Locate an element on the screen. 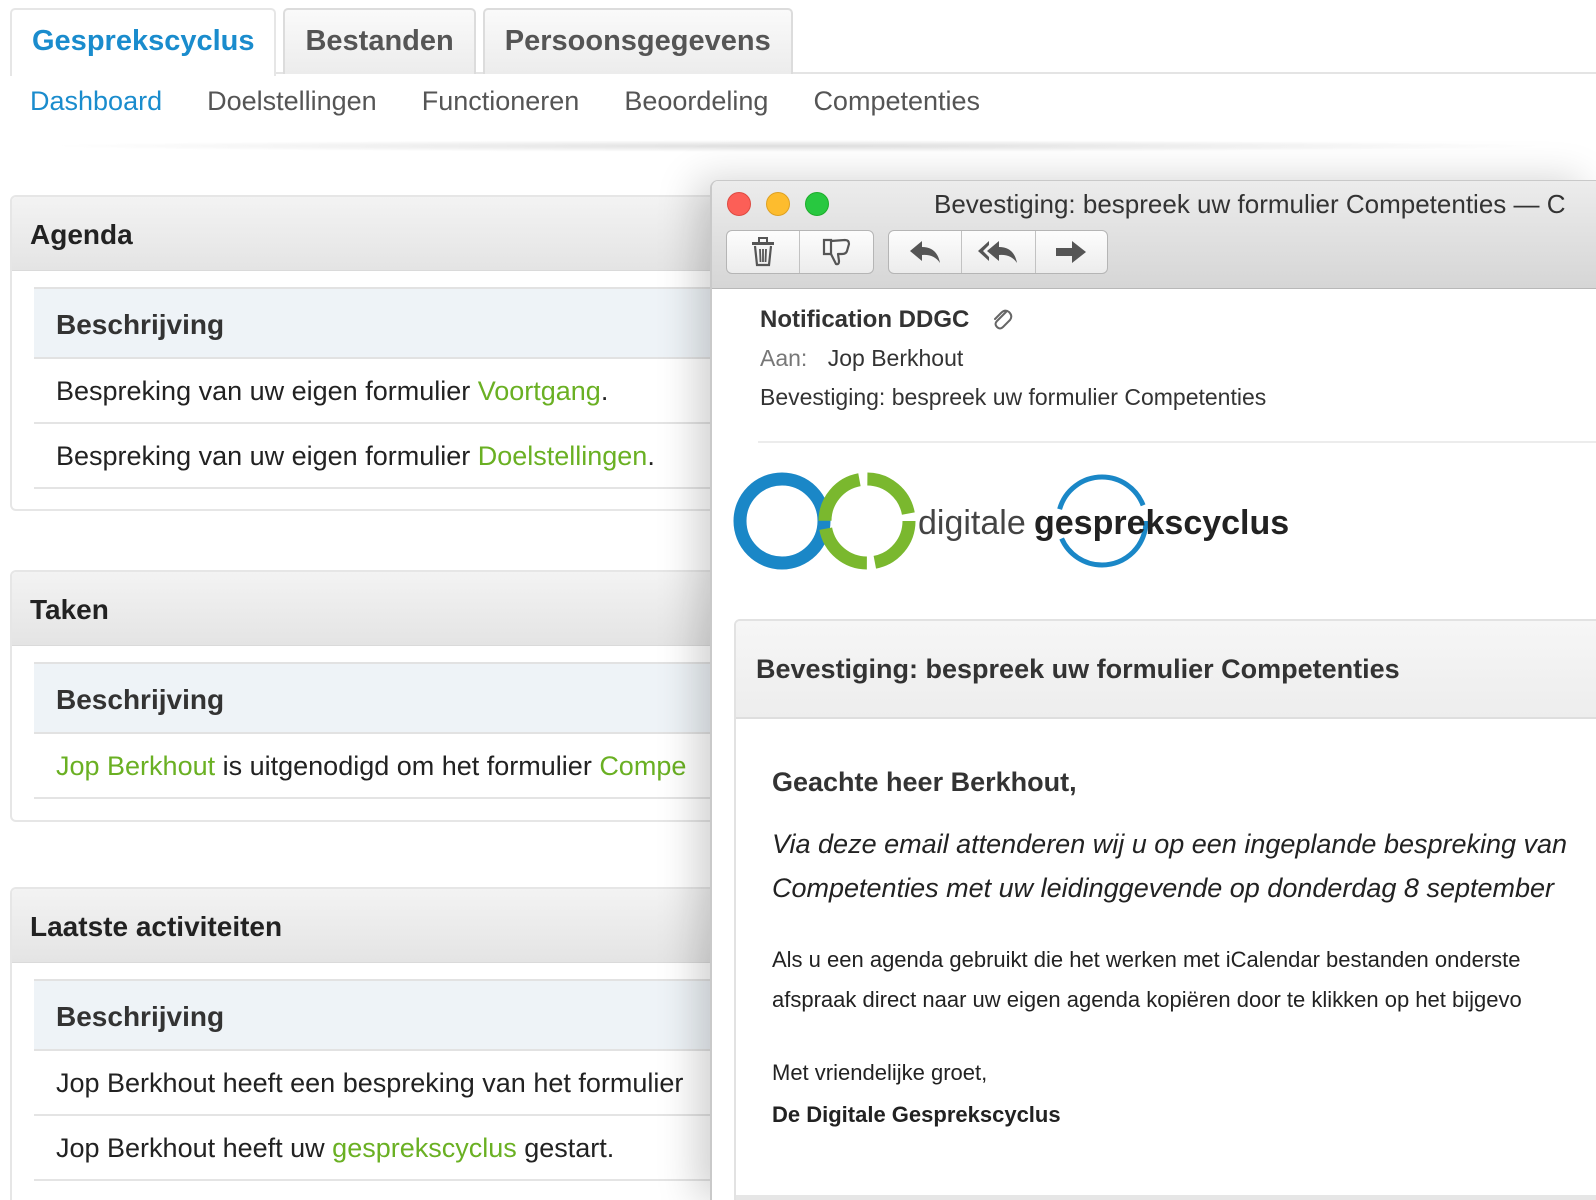 The height and width of the screenshot is (1200, 1596). closing: Met vriendelijke groet, is located at coordinates (880, 1072).